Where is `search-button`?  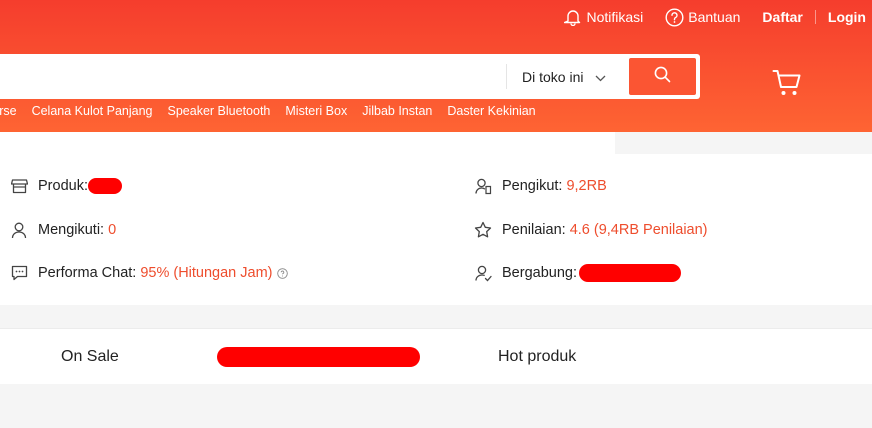
search-button is located at coordinates (662, 76).